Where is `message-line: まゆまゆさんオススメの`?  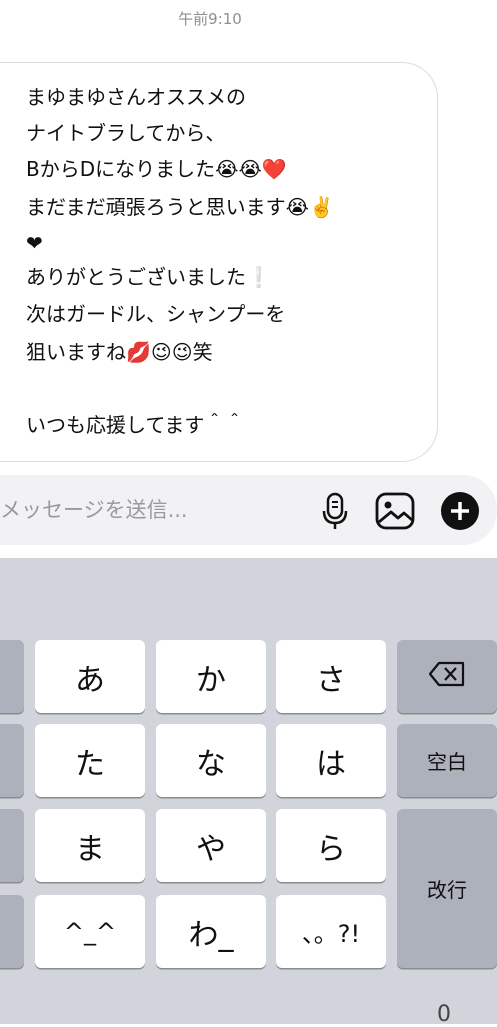
message-line: まゆまゆさんオススメの is located at coordinates (136, 97).